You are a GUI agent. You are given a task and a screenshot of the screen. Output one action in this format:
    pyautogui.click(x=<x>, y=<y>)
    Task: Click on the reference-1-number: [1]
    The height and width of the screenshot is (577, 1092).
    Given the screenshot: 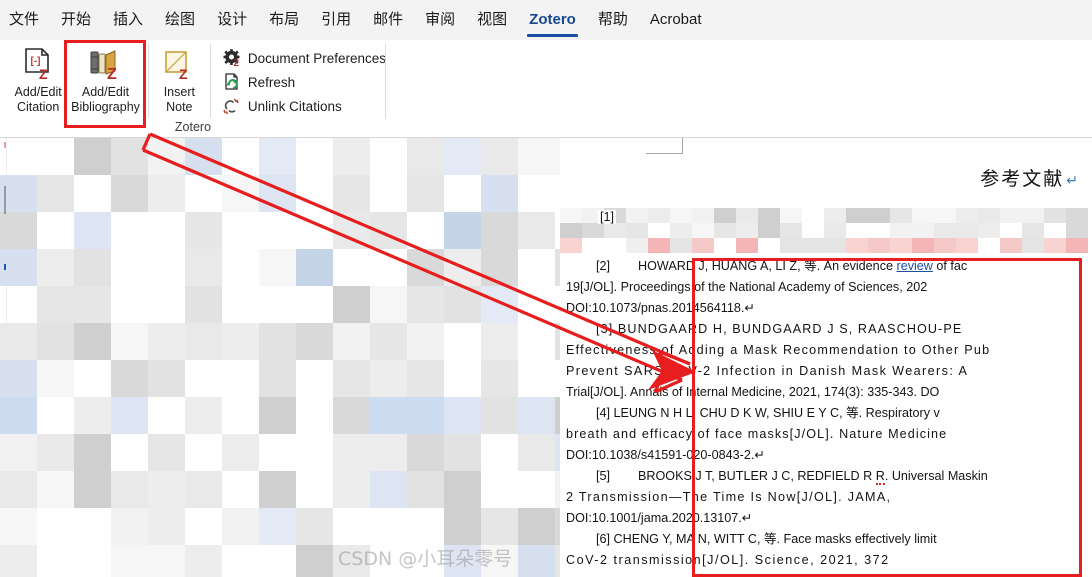 What is the action you would take?
    pyautogui.click(x=607, y=217)
    